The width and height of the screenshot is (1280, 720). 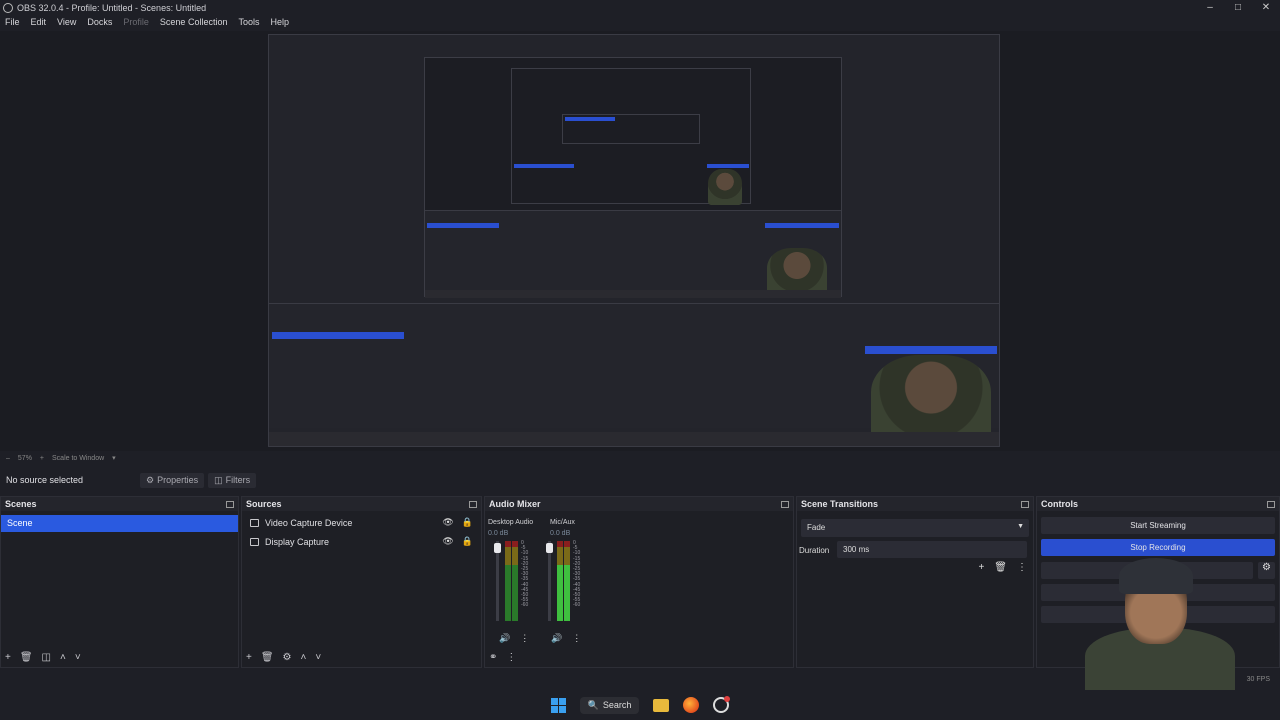 What do you see at coordinates (119, 589) in the screenshot?
I see `scenes-list: Scene + 🗑 ◫ ˄ ˅` at bounding box center [119, 589].